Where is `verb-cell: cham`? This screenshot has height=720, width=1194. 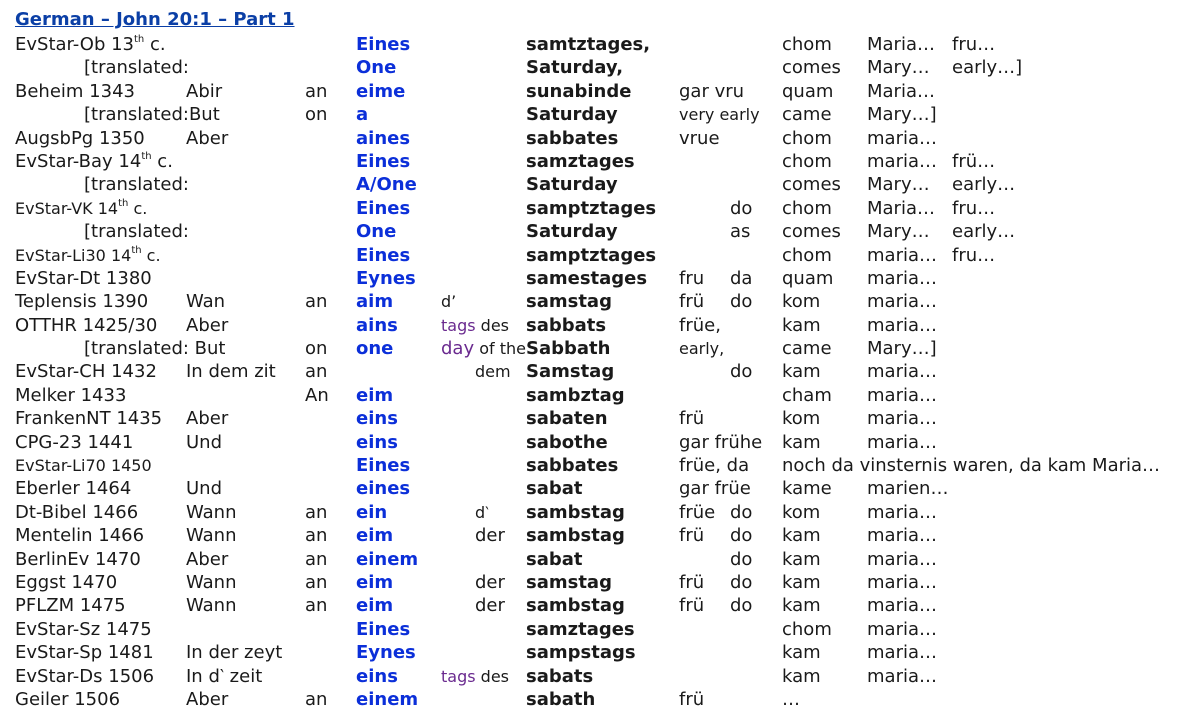 verb-cell: cham is located at coordinates (807, 395).